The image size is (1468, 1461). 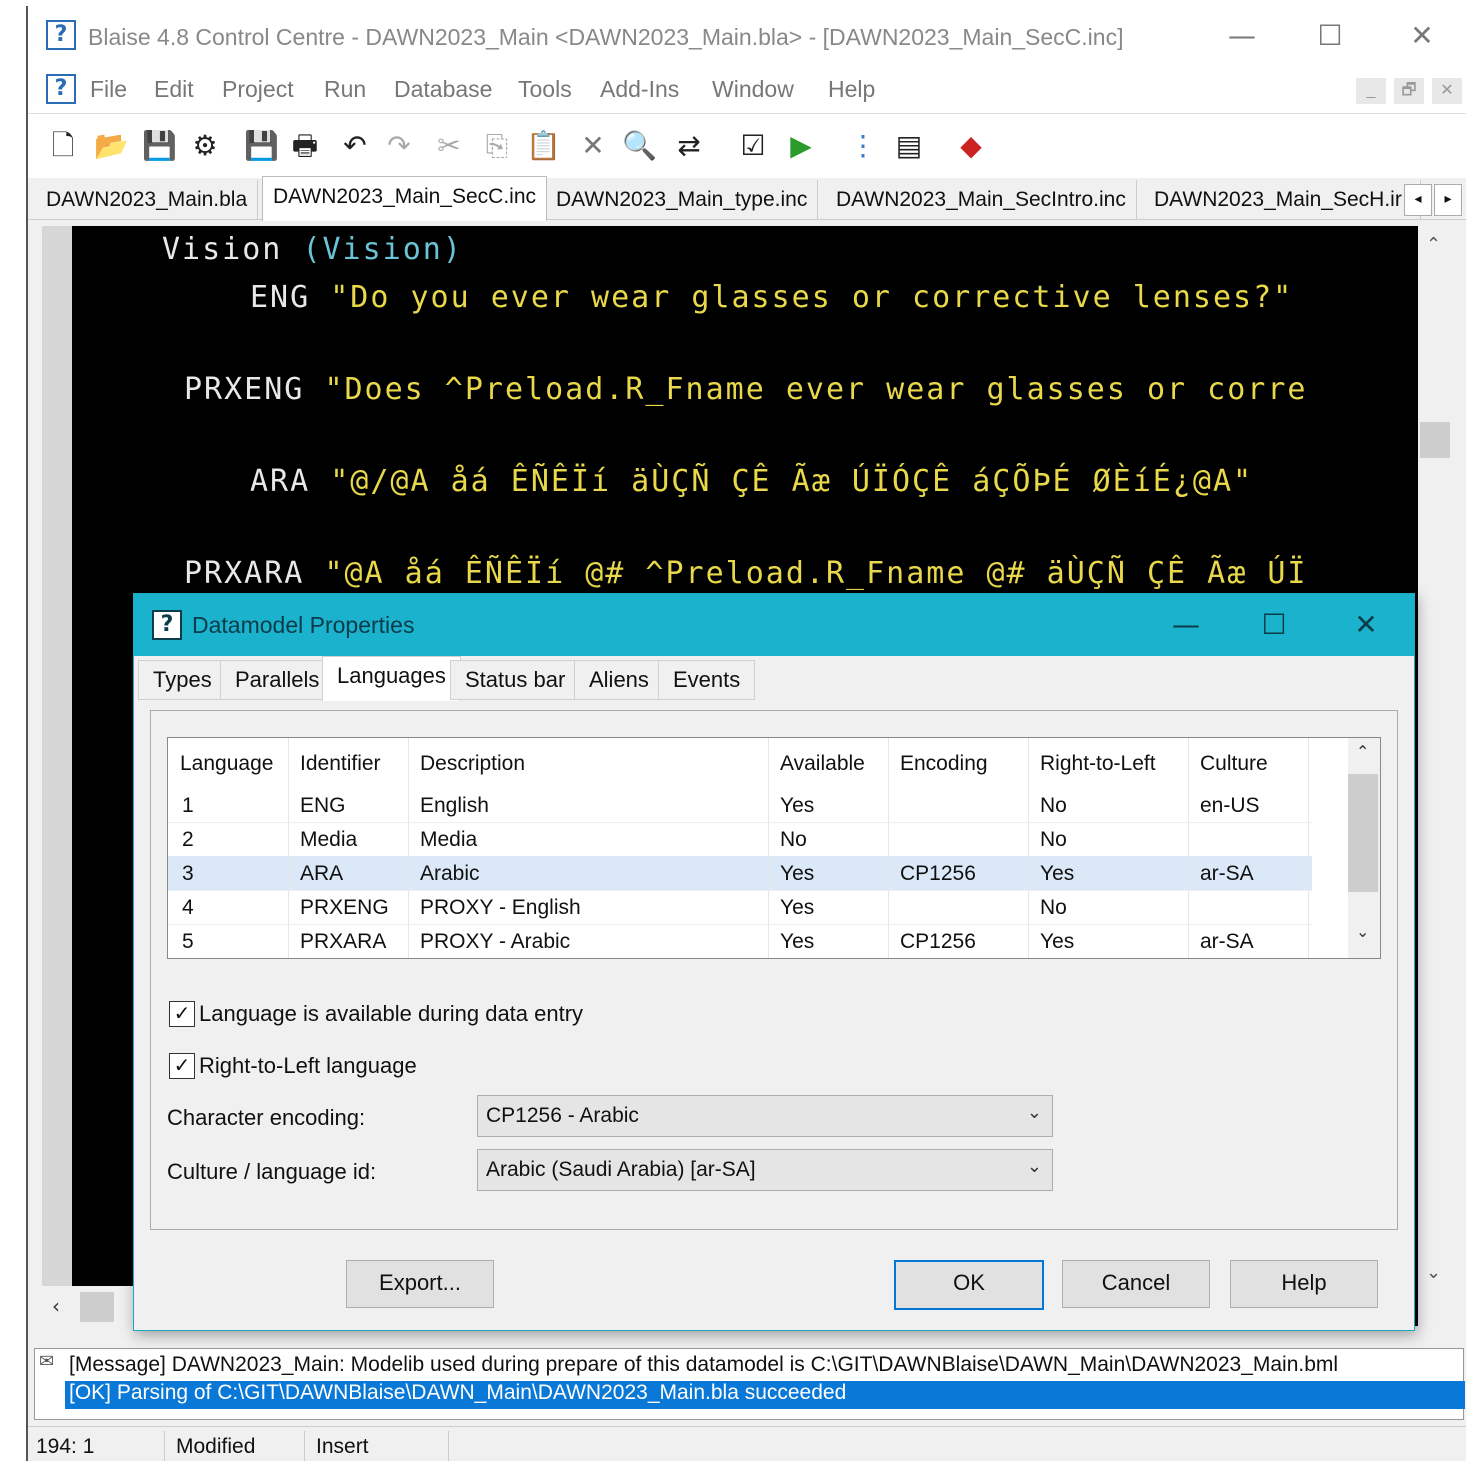 What do you see at coordinates (740, 907) in the screenshot?
I see `table-row: 4 PRXENG PROXY - English Yes No` at bounding box center [740, 907].